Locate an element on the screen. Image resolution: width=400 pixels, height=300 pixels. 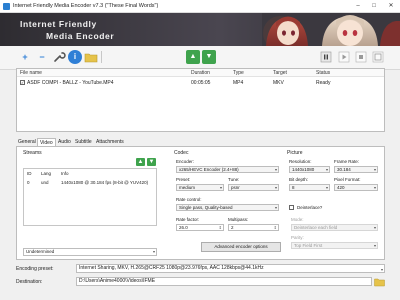
stream-row-info: 1440x1080 @ 30.184 fps (8-bit @ YUV420) is located at coordinates (104, 182).